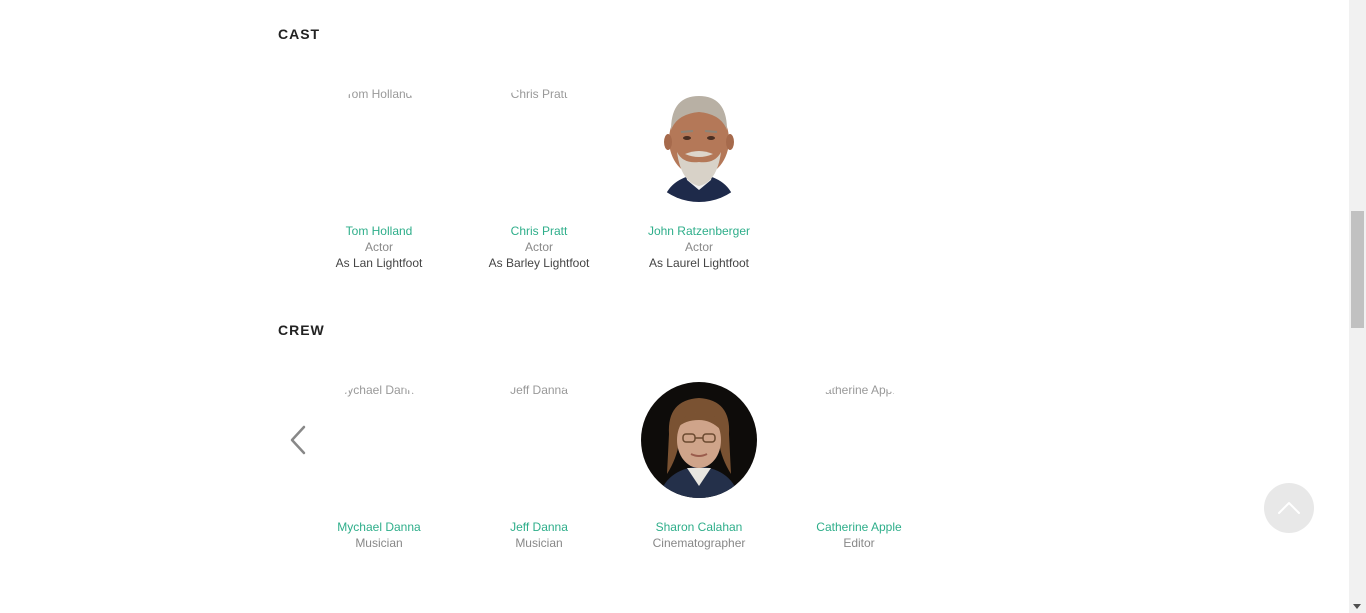  What do you see at coordinates (859, 543) in the screenshot?
I see `crew-role: Editor` at bounding box center [859, 543].